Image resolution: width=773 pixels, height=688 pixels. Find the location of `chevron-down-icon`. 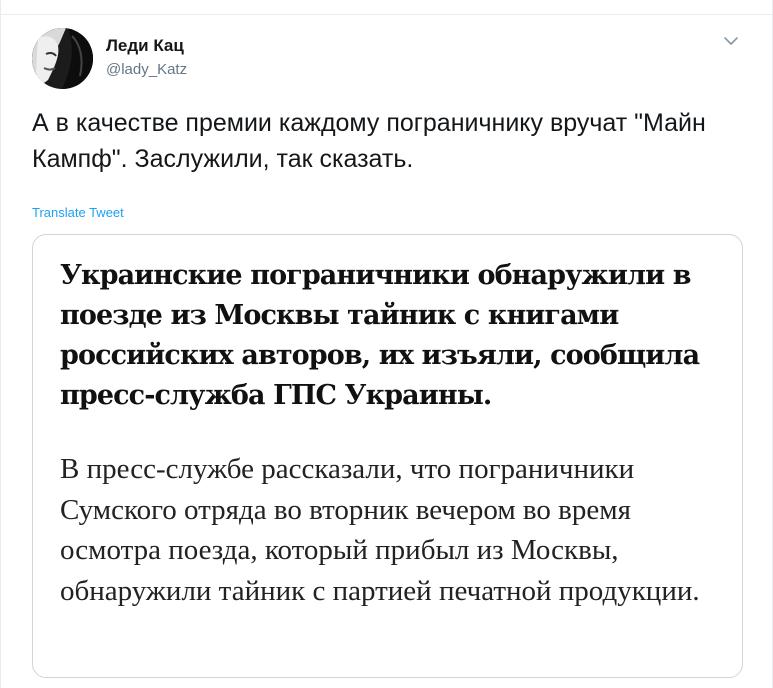

chevron-down-icon is located at coordinates (731, 41).